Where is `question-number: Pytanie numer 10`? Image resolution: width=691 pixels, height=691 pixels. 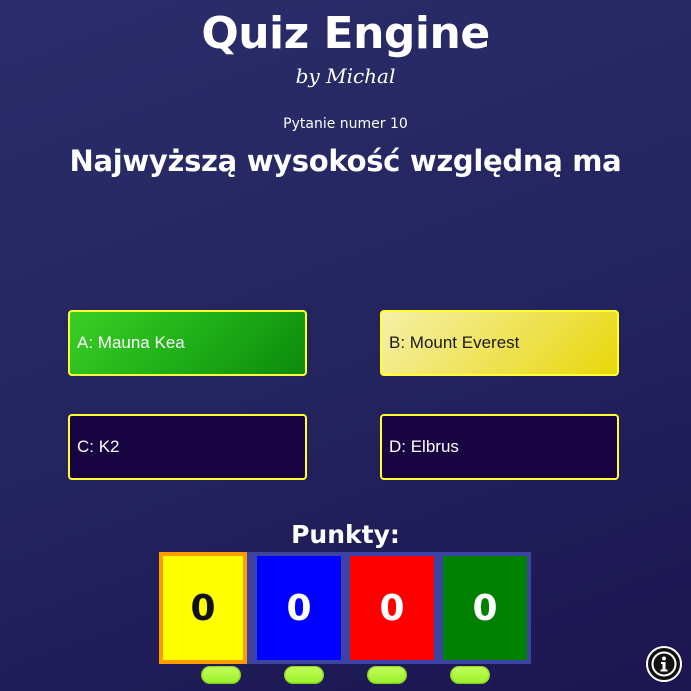
question-number: Pytanie numer 10 is located at coordinates (345, 124).